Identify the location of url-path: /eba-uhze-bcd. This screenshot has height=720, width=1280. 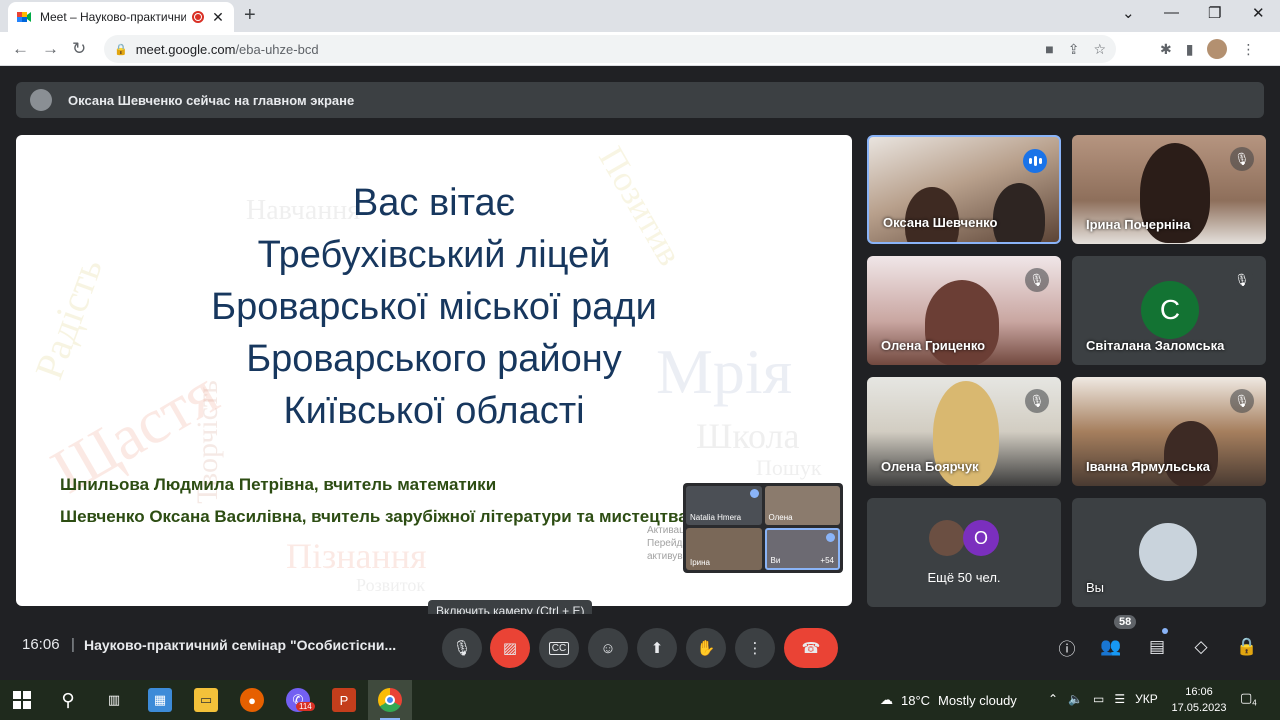
(277, 49).